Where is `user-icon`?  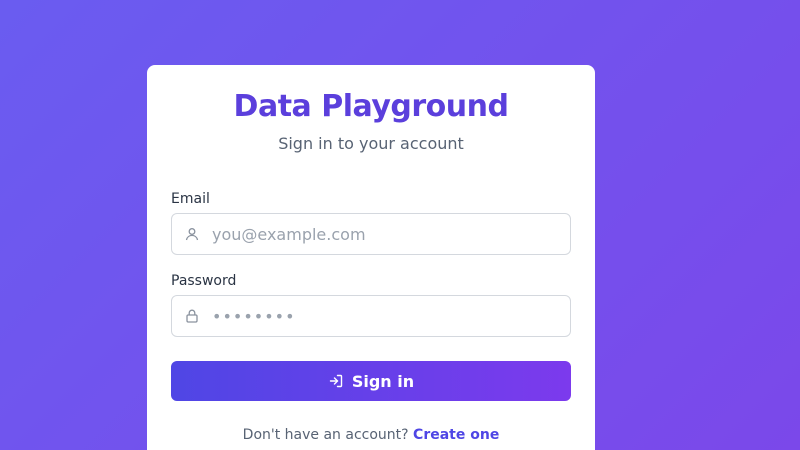
user-icon is located at coordinates (192, 234).